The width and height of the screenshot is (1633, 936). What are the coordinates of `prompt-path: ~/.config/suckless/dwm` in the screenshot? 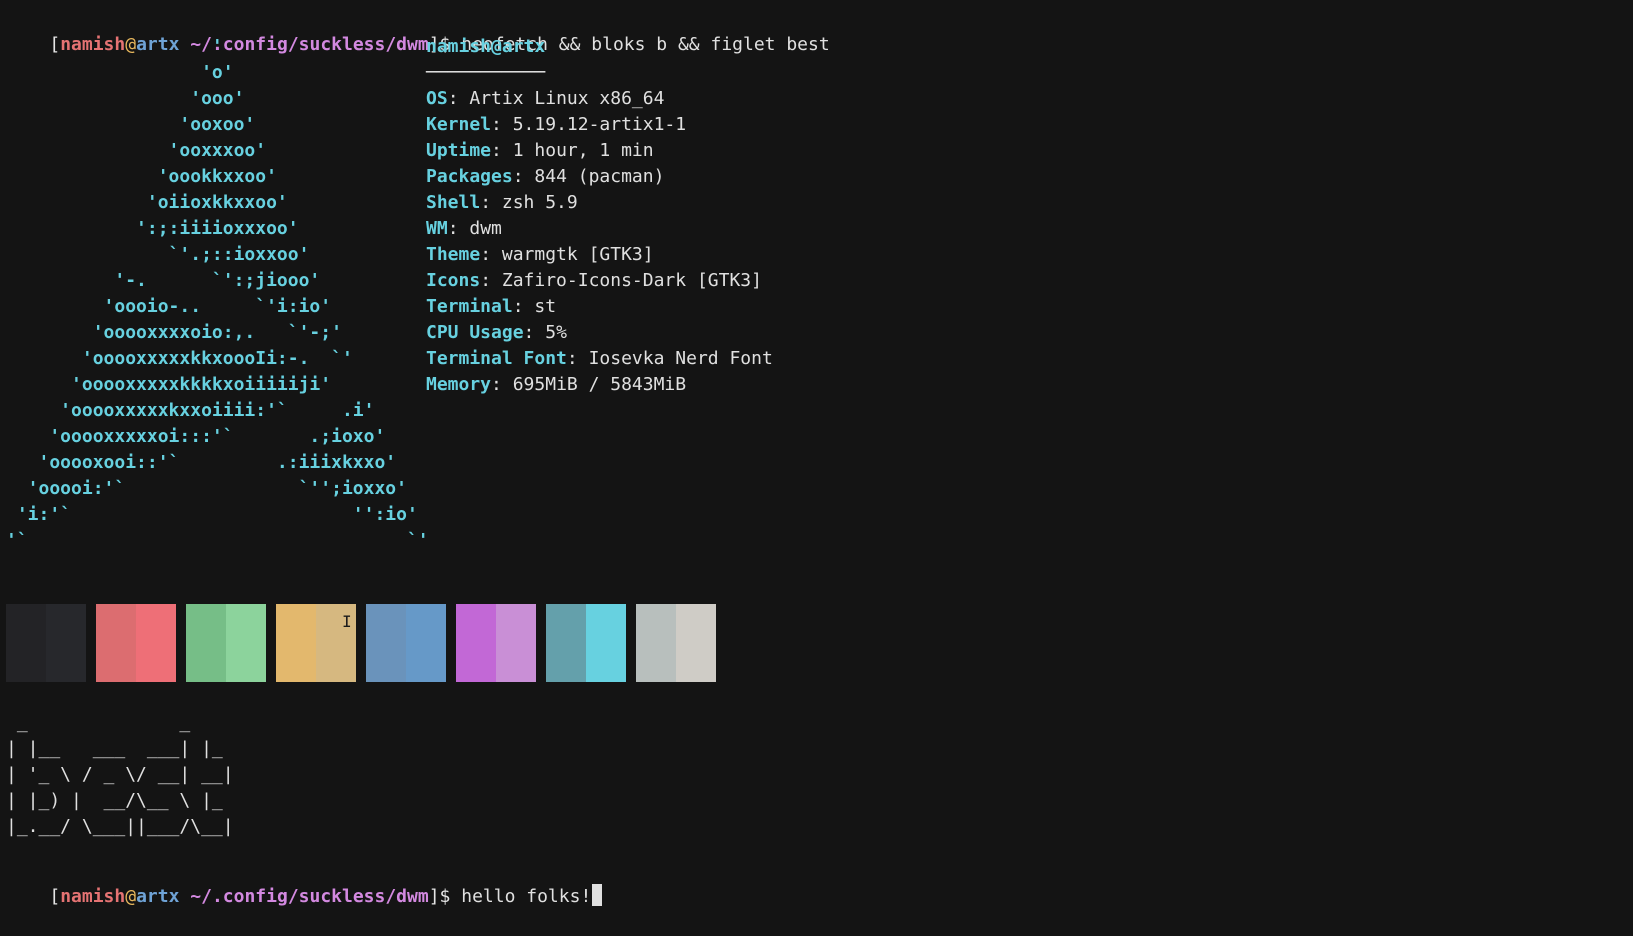 It's located at (309, 896).